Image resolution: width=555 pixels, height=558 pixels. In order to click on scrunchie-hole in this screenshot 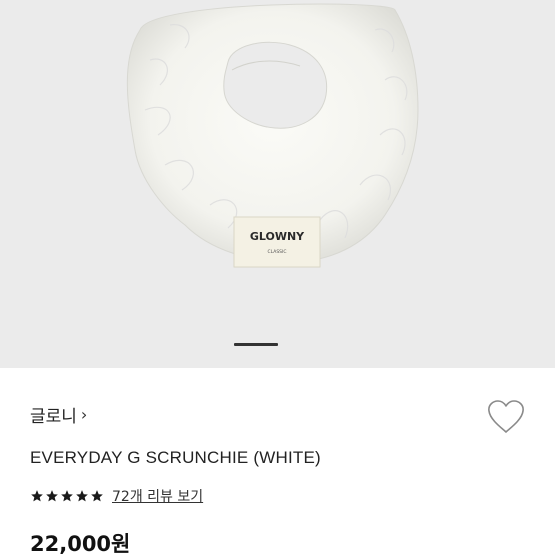, I will do `click(275, 85)`.